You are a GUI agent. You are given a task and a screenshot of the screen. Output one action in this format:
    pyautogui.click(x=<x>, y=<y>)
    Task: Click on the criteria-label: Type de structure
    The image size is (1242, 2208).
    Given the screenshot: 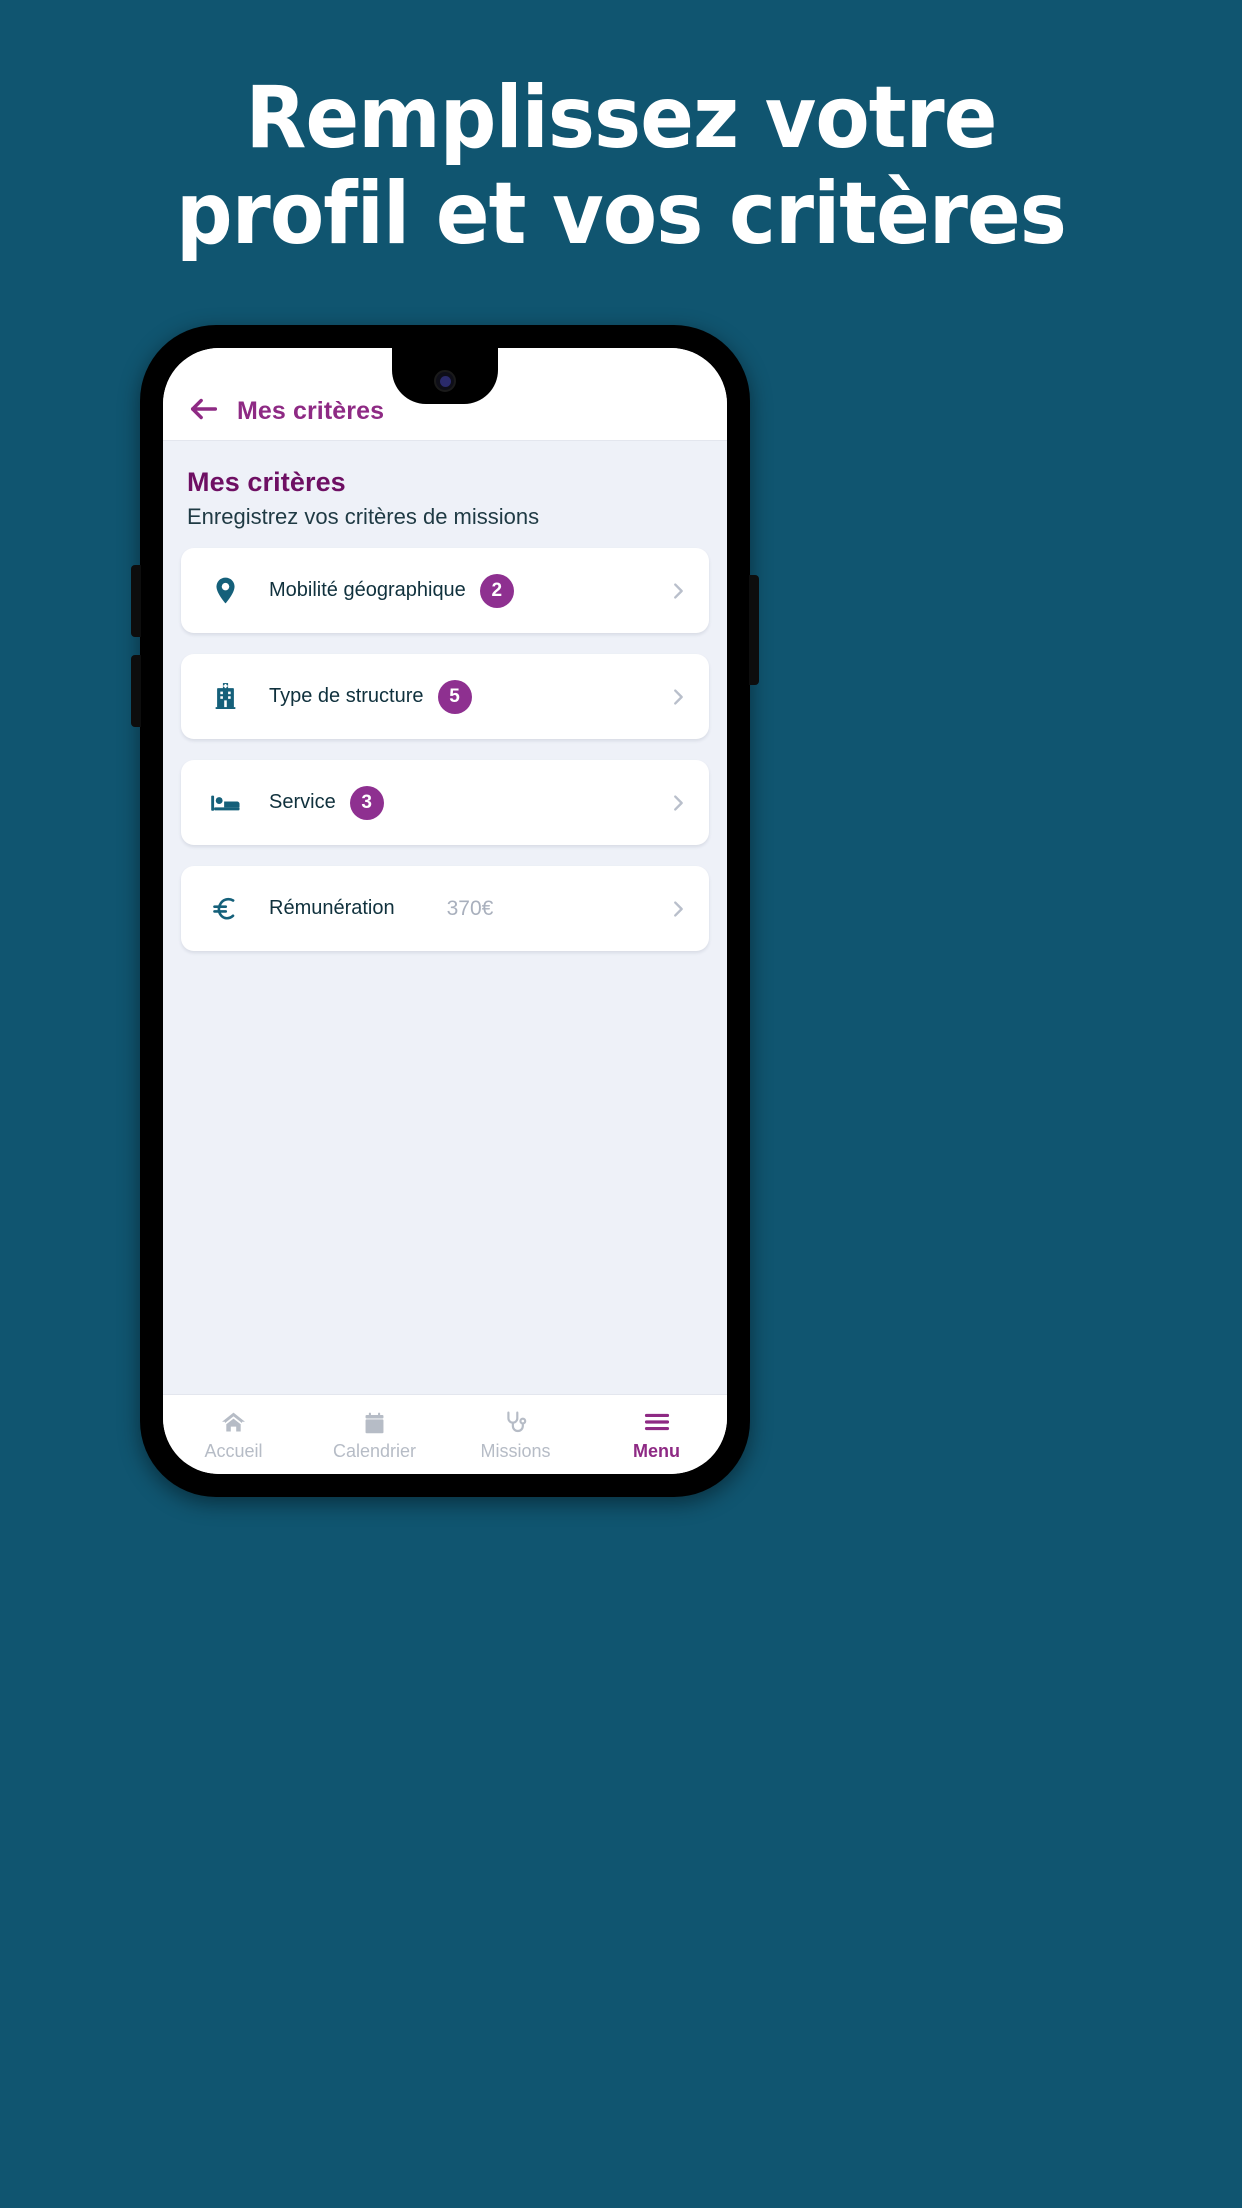 What is the action you would take?
    pyautogui.click(x=346, y=696)
    